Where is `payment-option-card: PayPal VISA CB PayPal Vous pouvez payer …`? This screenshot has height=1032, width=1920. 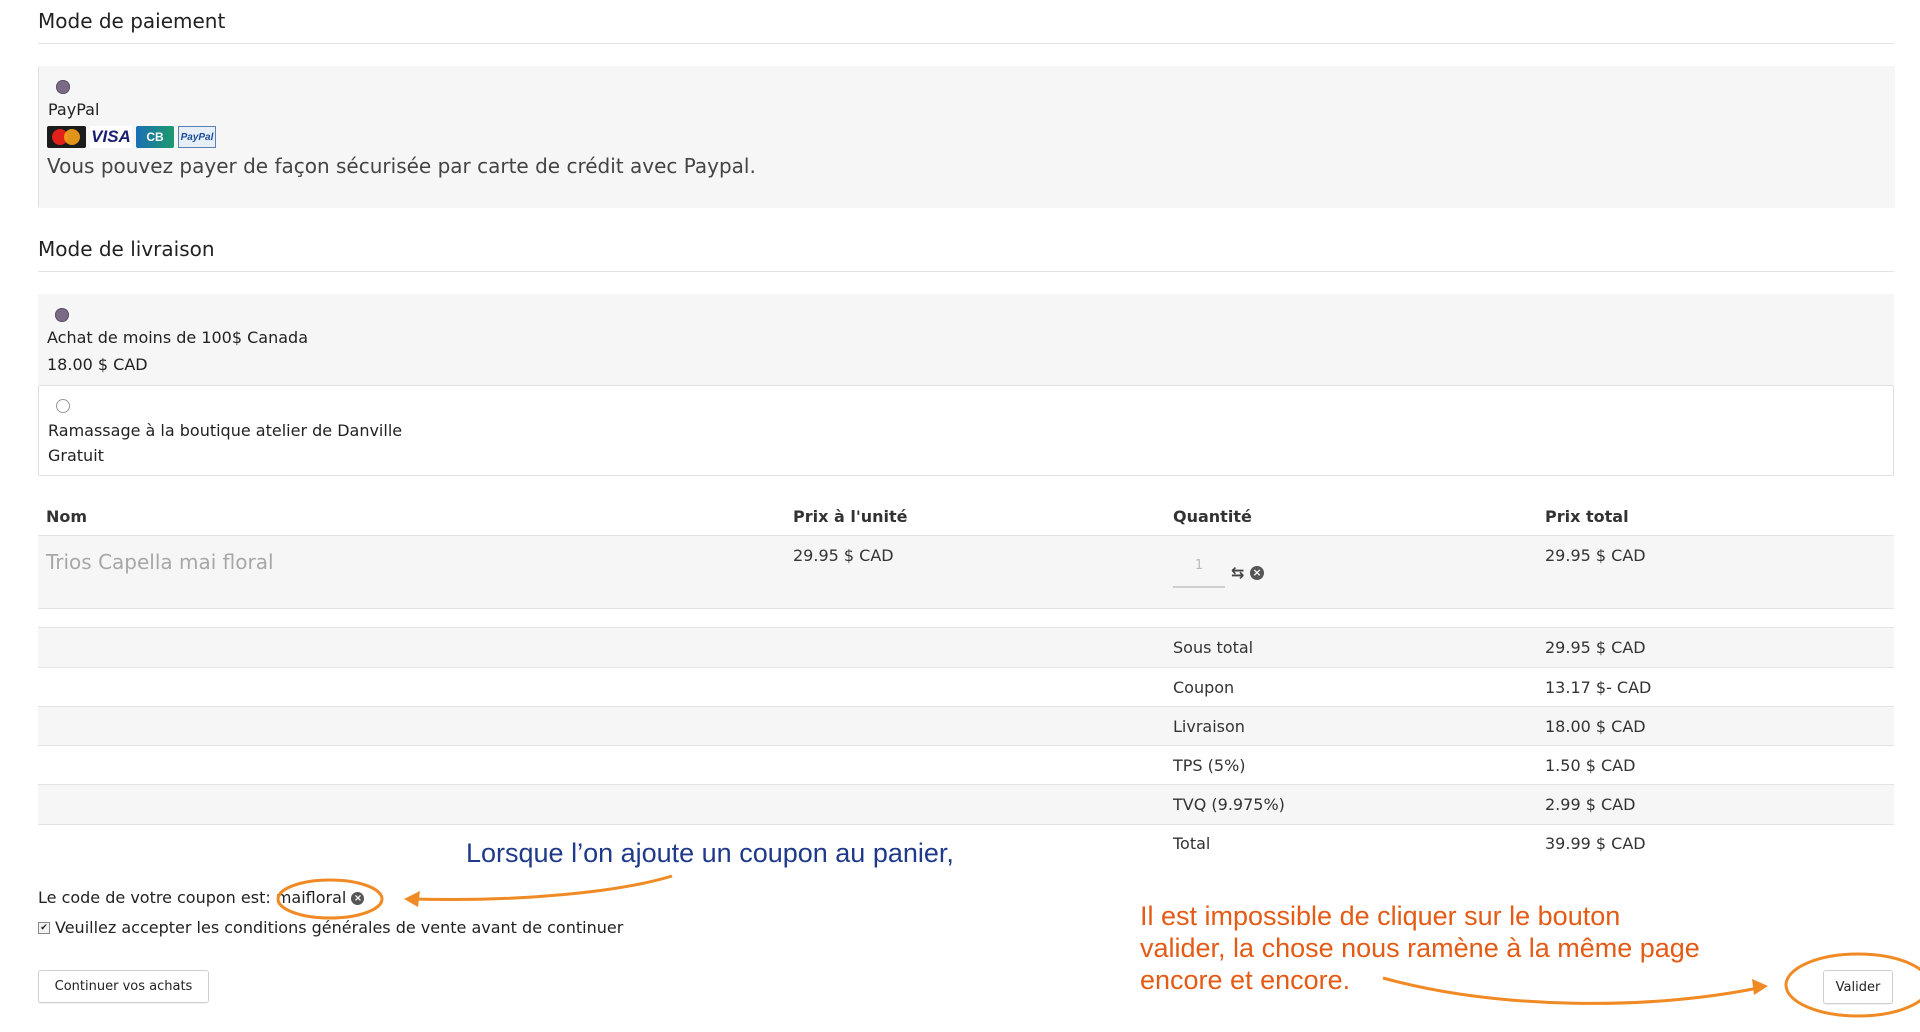 payment-option-card: PayPal VISA CB PayPal Vous pouvez payer … is located at coordinates (966, 137).